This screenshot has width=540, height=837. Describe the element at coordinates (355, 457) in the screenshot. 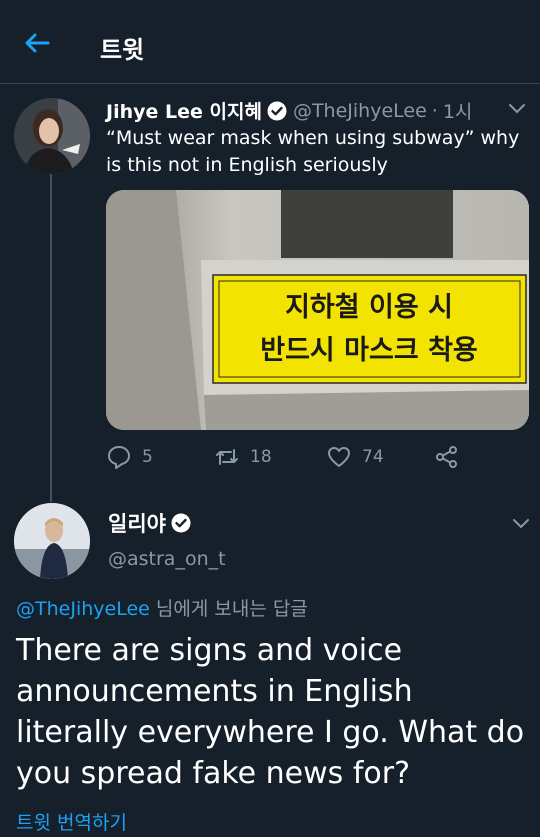

I see `like-button: 74` at that location.